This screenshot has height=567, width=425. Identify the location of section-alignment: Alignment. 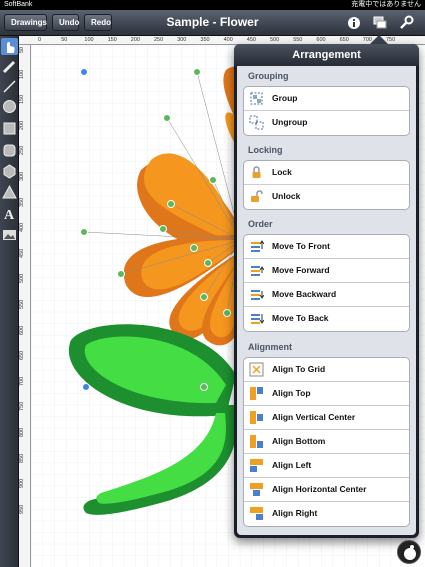
(270, 347).